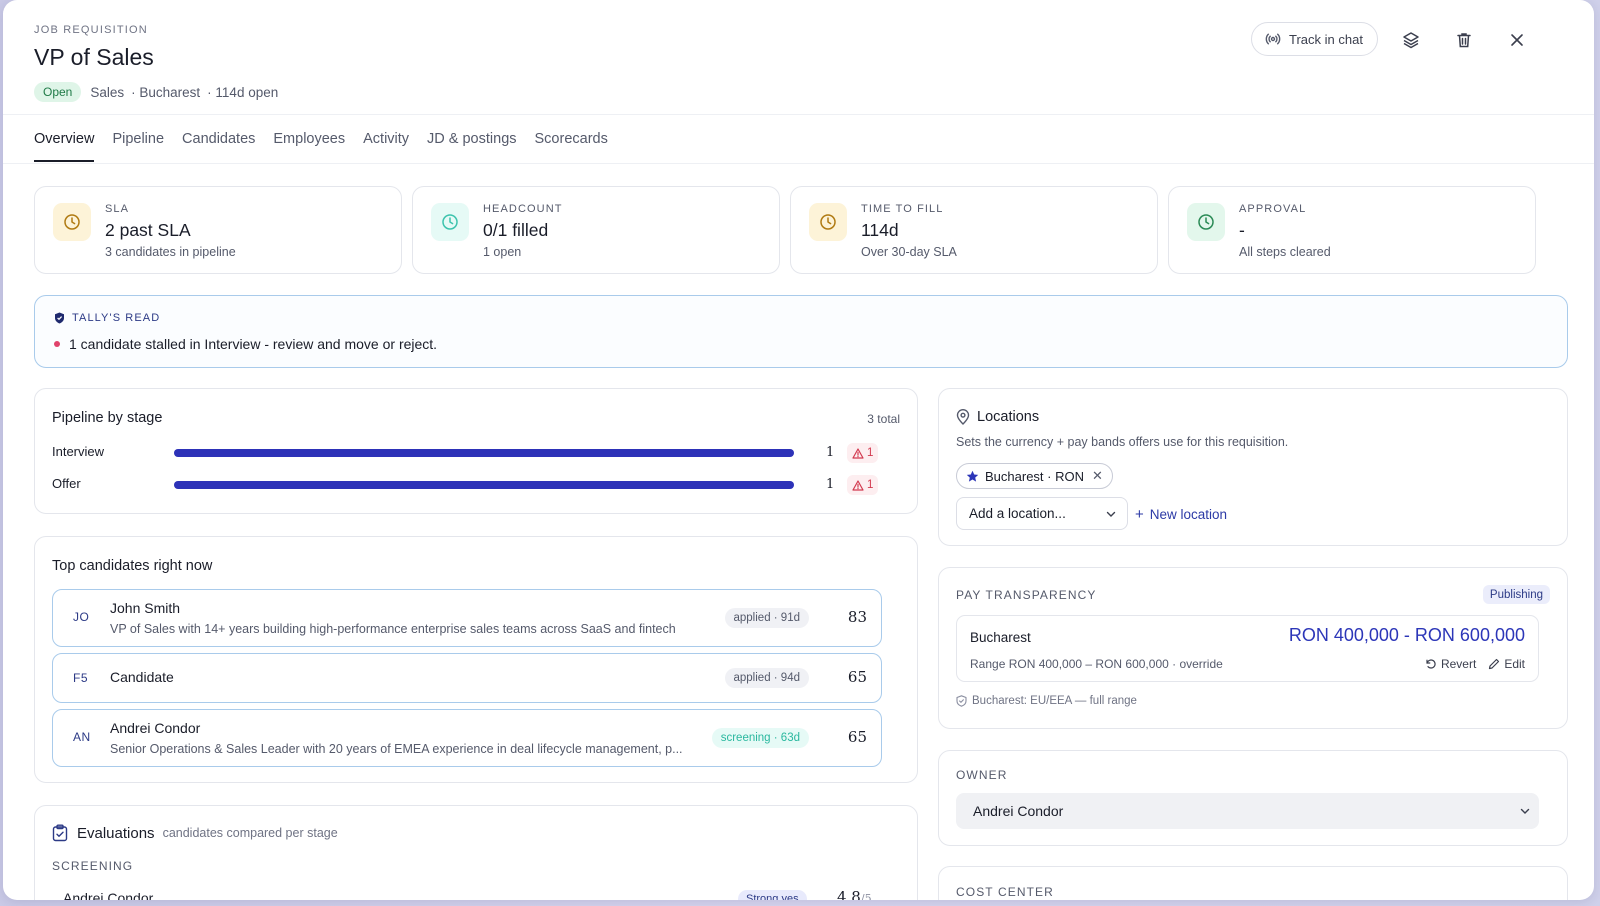 Image resolution: width=1600 pixels, height=906 pixels. What do you see at coordinates (1494, 664) in the screenshot?
I see `pencil-icon` at bounding box center [1494, 664].